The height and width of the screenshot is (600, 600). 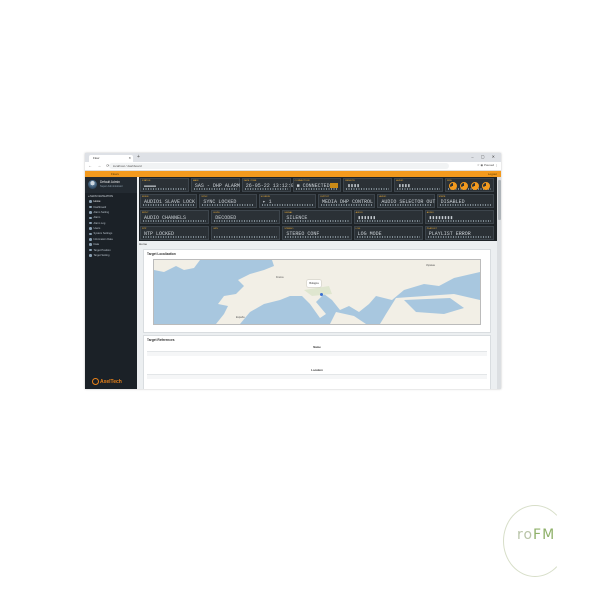 What do you see at coordinates (287, 201) in the screenshot?
I see `dashboard-cell: SOURCE ▸ 1` at bounding box center [287, 201].